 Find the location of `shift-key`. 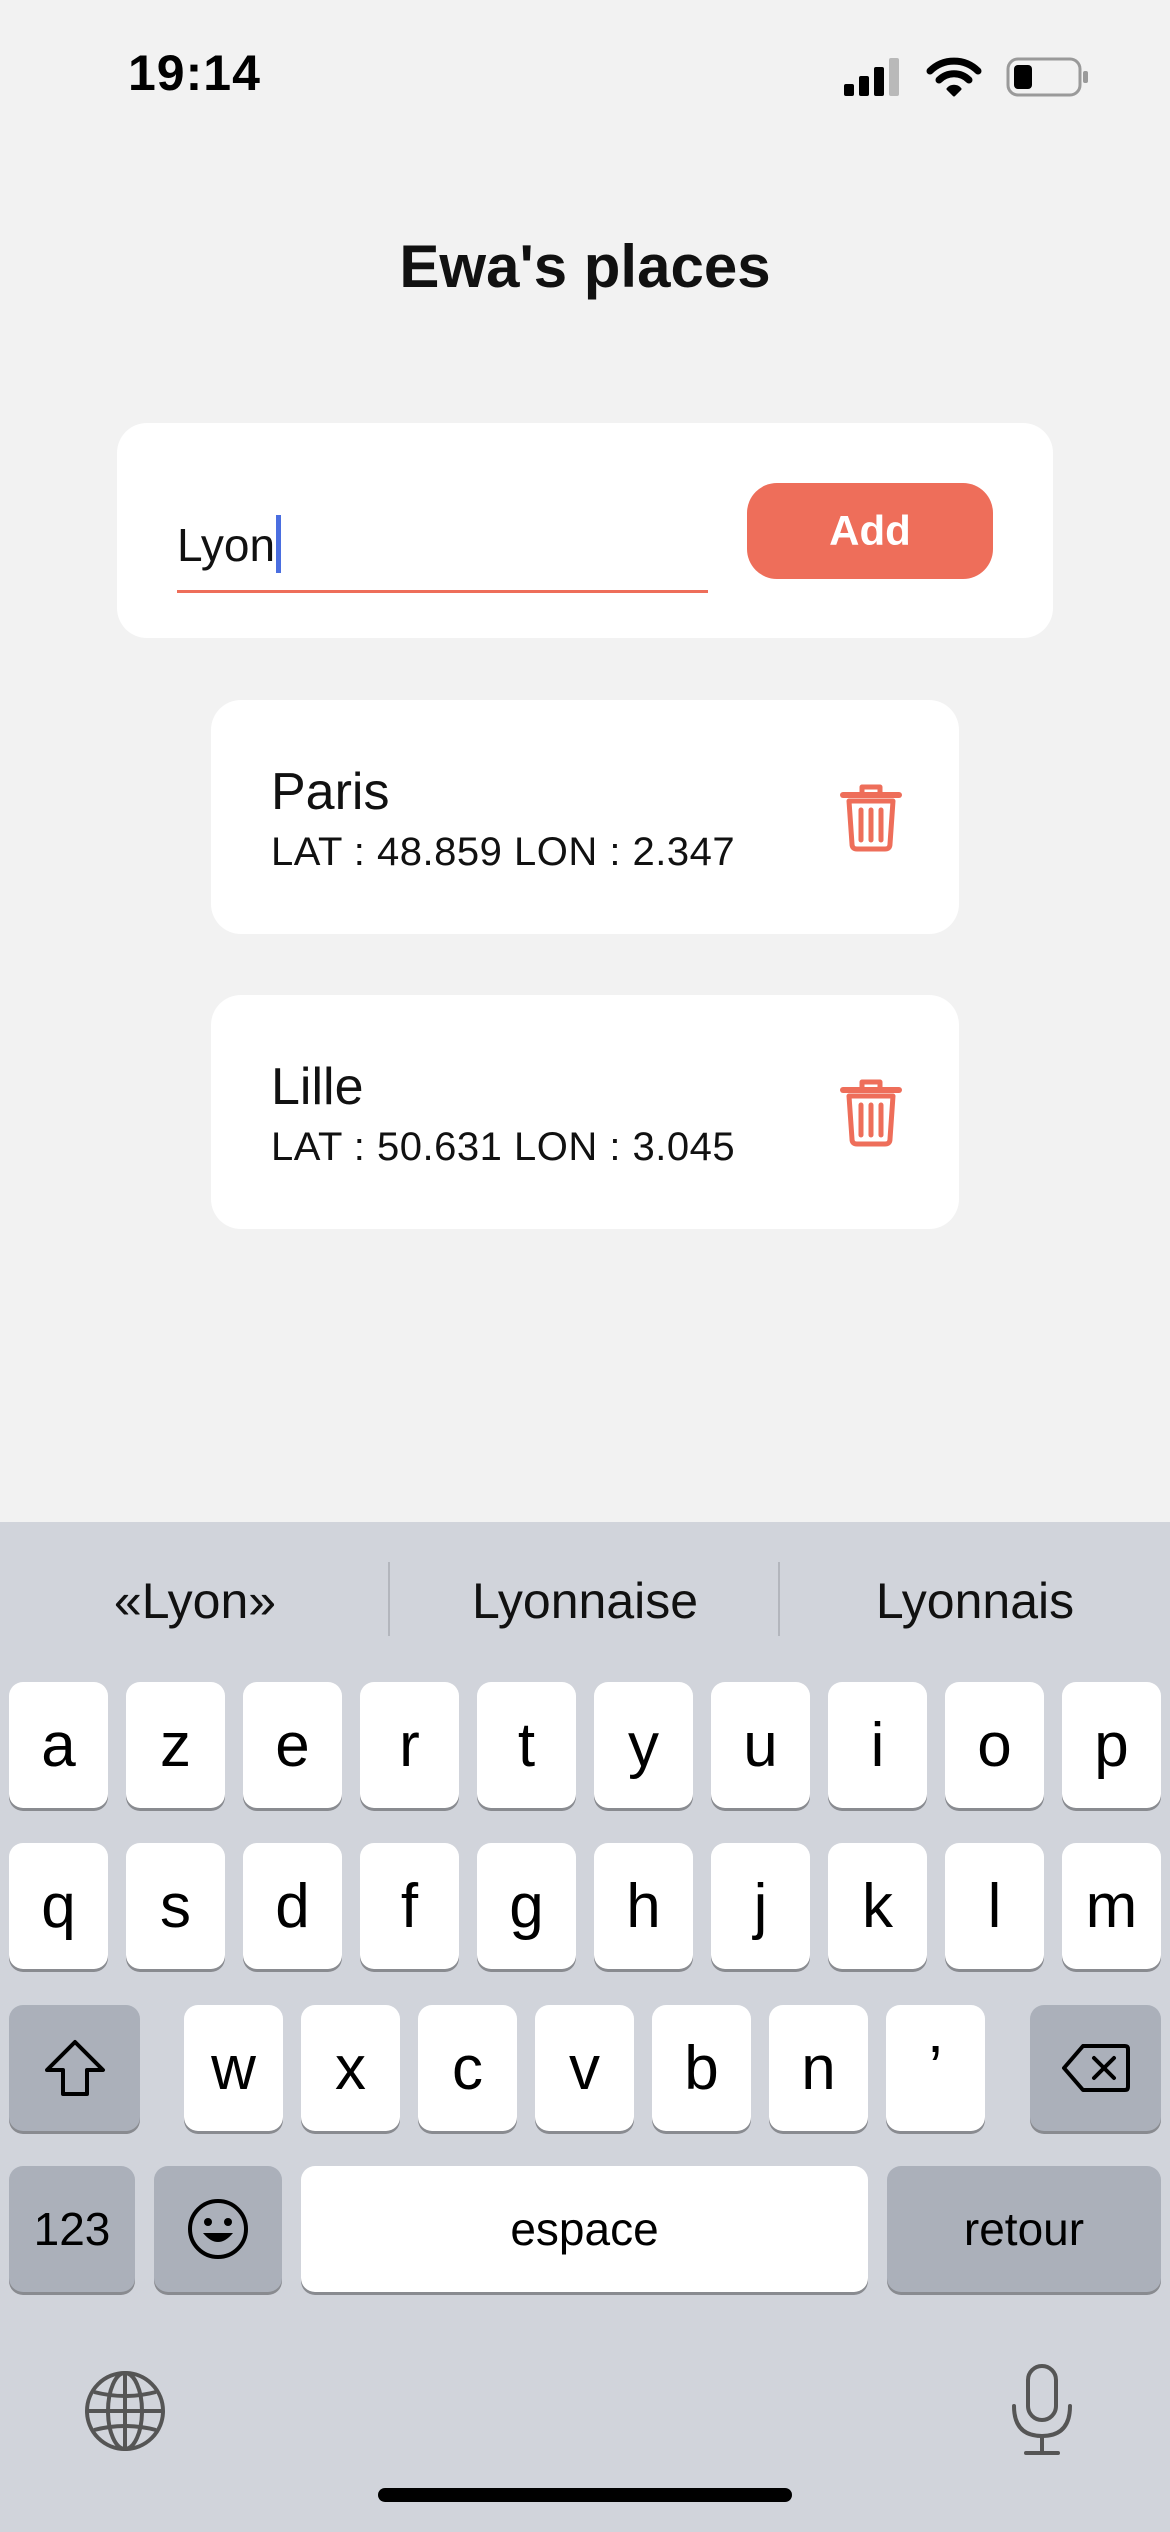

shift-key is located at coordinates (74, 2068).